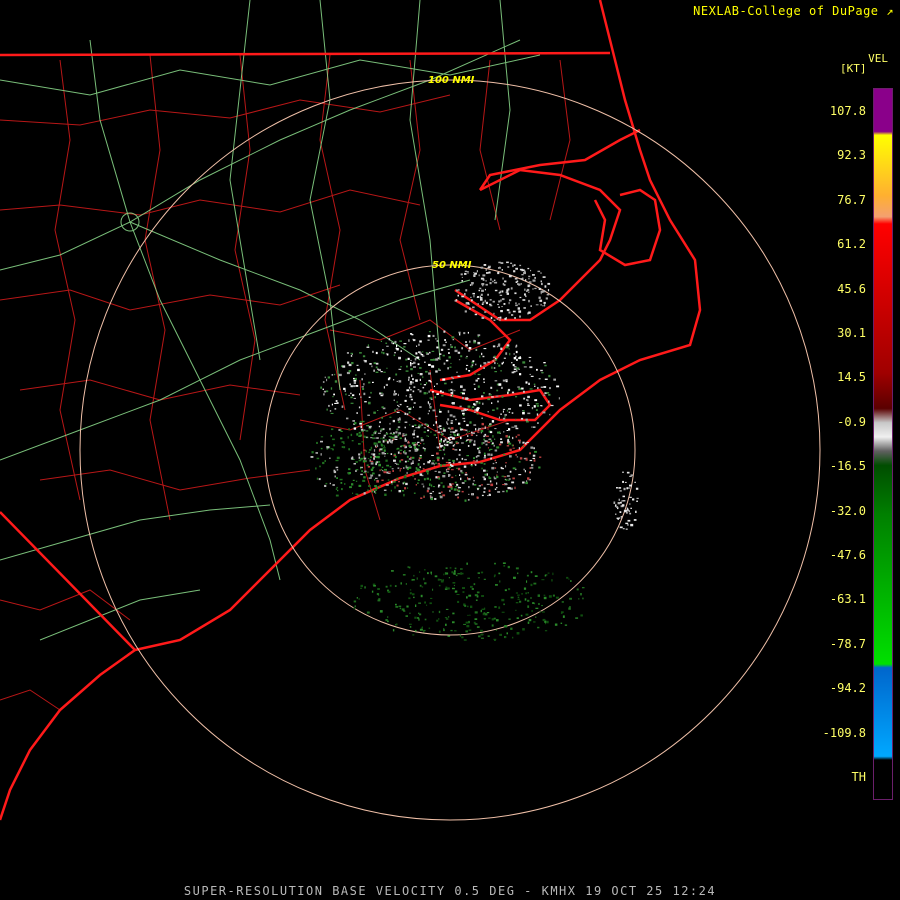 The width and height of the screenshot is (900, 900). Describe the element at coordinates (793, 11) in the screenshot. I see `credit-label: NEXLAB-College of DuPage ↗` at that location.